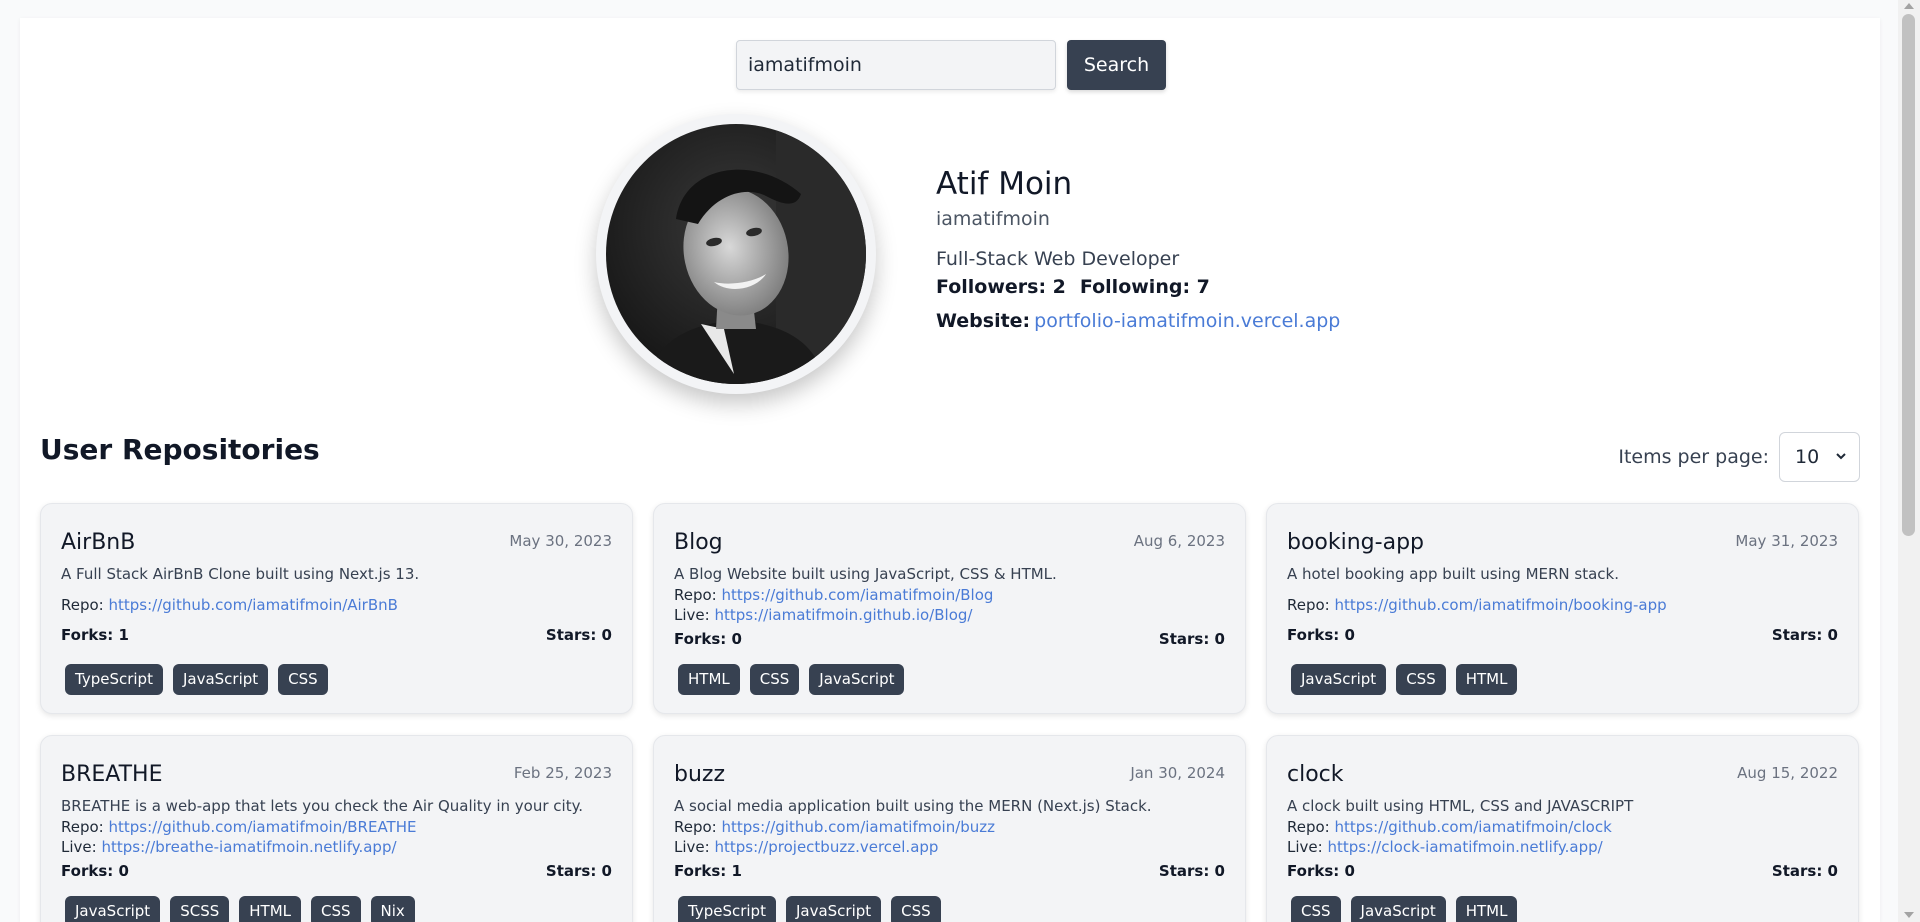 This screenshot has height=922, width=1920. Describe the element at coordinates (698, 542) in the screenshot. I see `repo-name: Blog` at that location.